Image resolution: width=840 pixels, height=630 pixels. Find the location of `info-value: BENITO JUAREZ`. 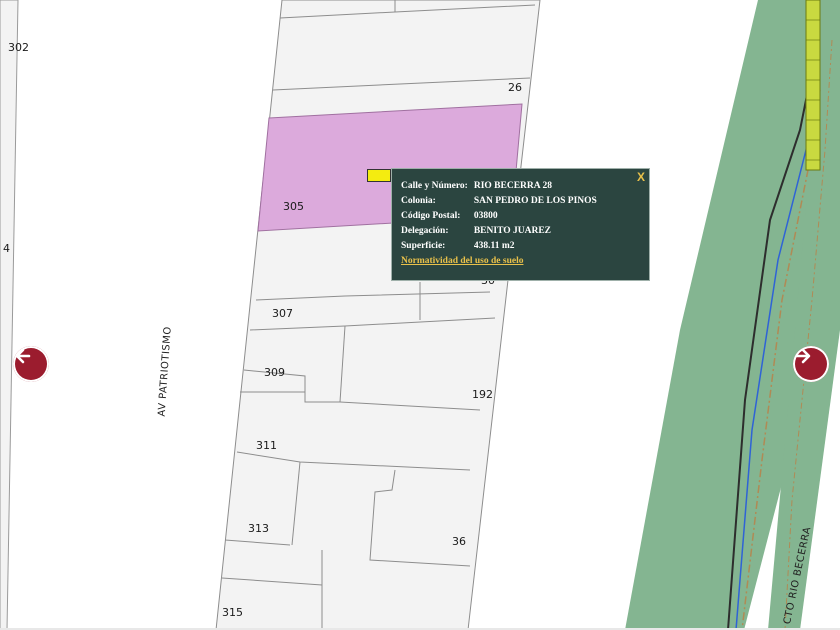

info-value: BENITO JUAREZ is located at coordinates (512, 231).